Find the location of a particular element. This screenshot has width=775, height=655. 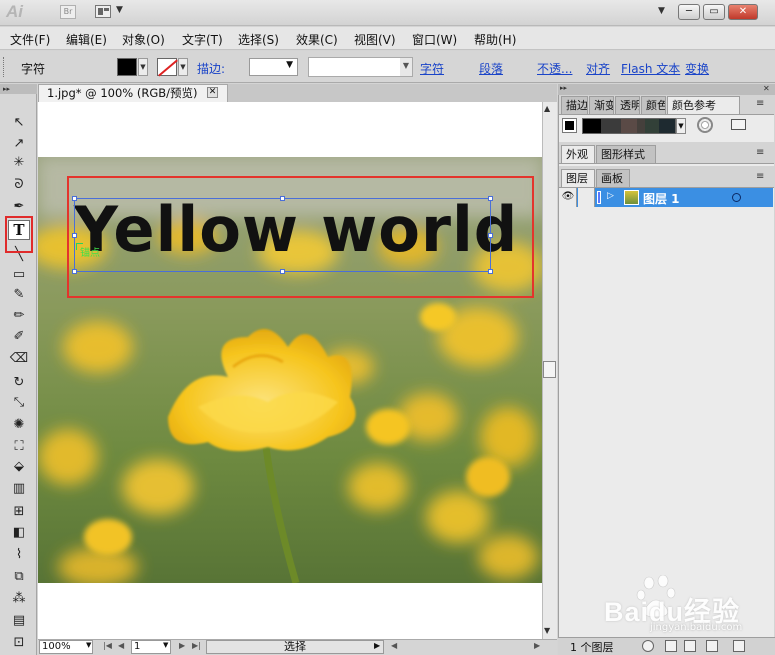

layer-target-icon is located at coordinates (736, 197).